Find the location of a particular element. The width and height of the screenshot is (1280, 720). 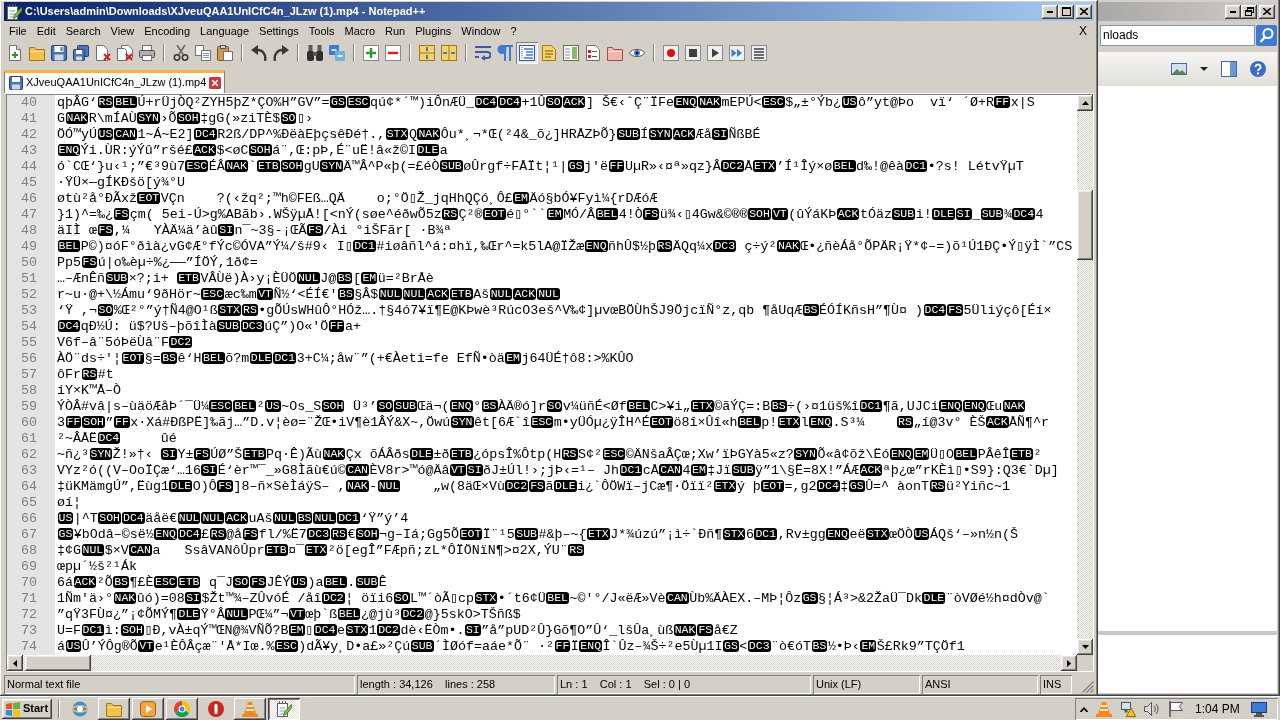

search-field: nloads is located at coordinates (1177, 35).